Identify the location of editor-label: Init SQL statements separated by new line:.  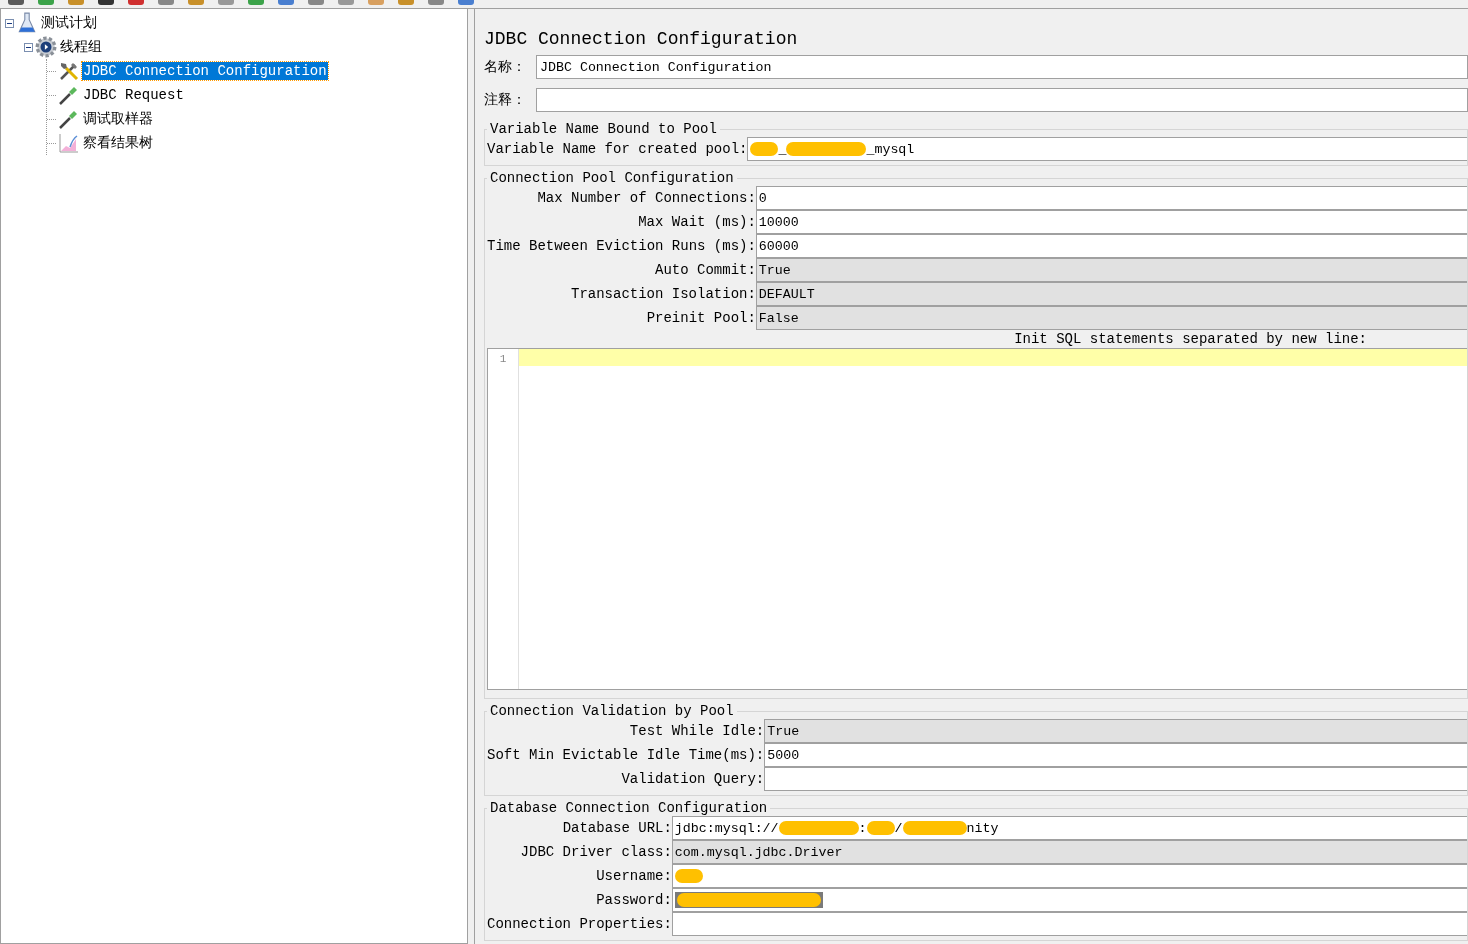
(1190, 339).